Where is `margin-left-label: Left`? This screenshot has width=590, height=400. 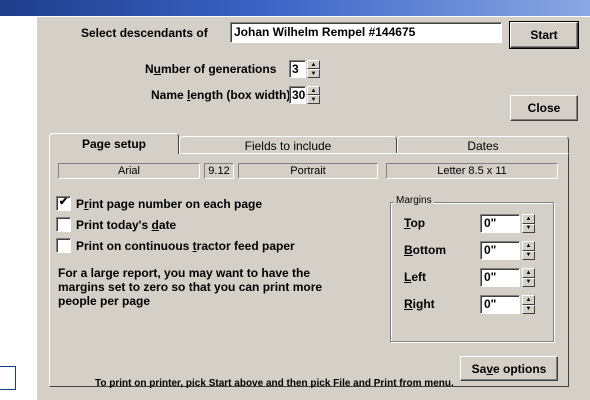
margin-left-label: Left is located at coordinates (415, 277).